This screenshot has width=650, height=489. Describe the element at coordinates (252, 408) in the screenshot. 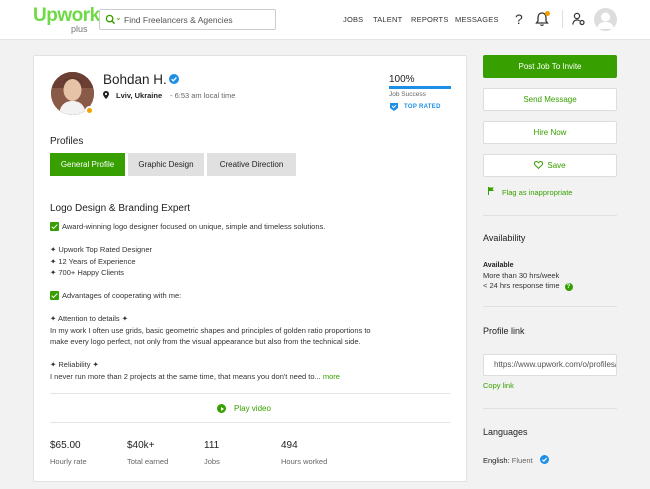

I see `play-video-link: Play video` at that location.